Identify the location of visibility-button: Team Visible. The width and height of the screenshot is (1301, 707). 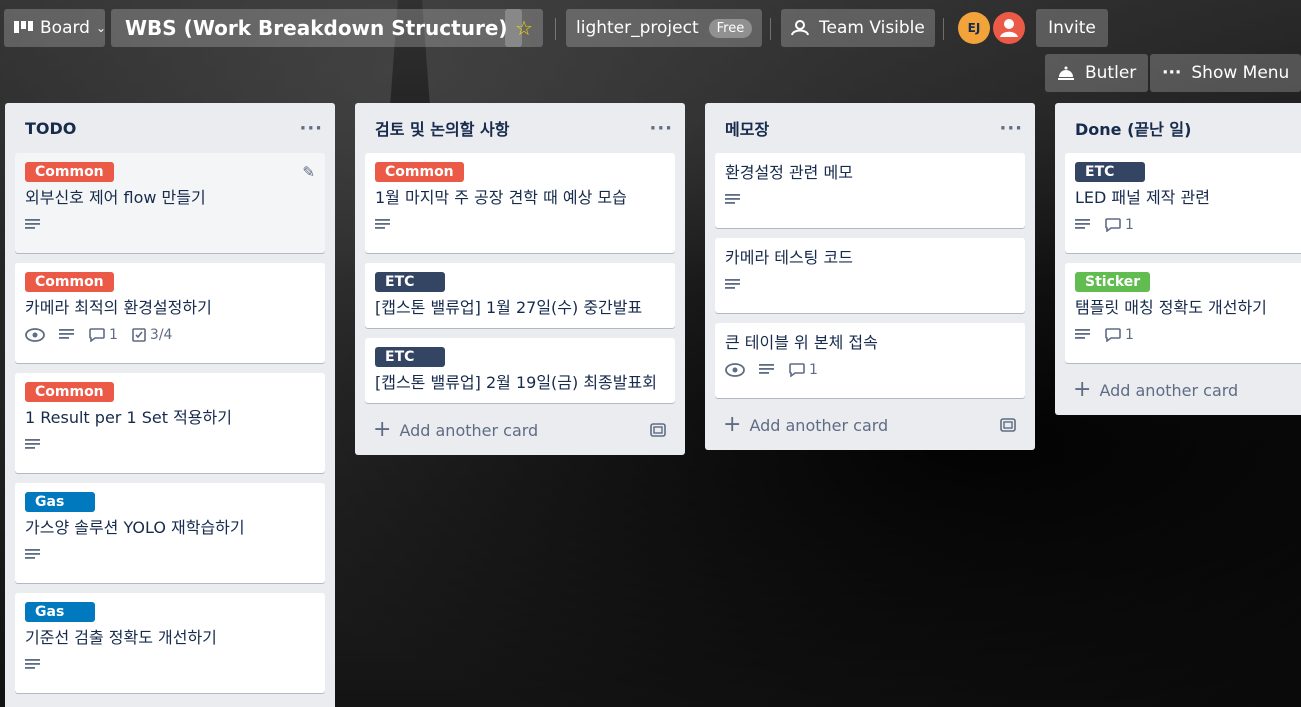
(858, 28).